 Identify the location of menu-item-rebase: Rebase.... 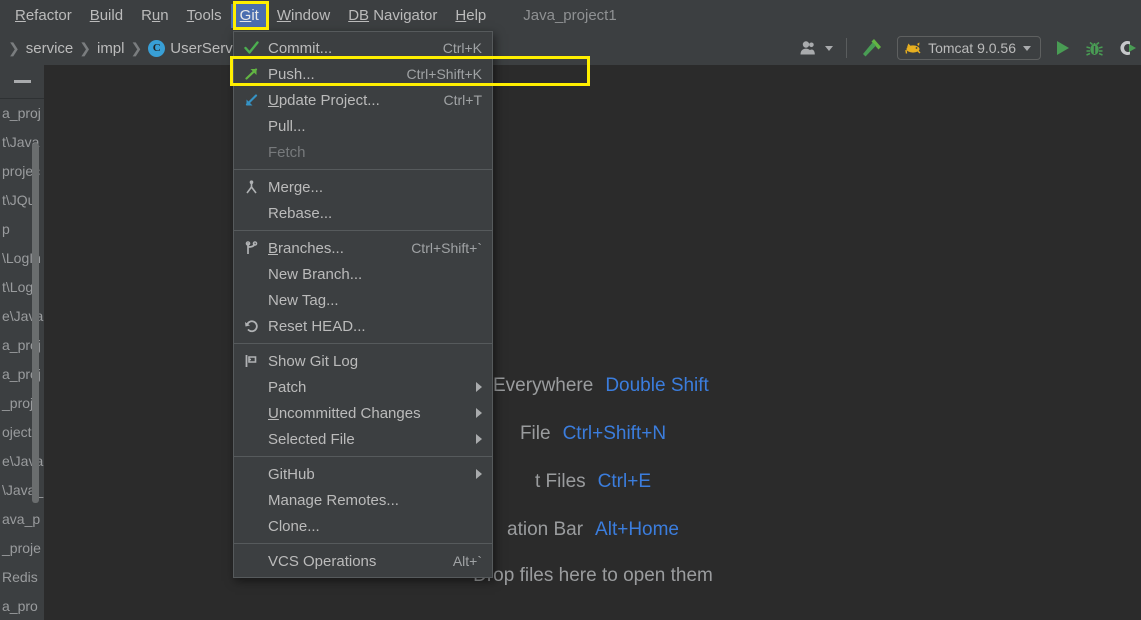
(363, 213).